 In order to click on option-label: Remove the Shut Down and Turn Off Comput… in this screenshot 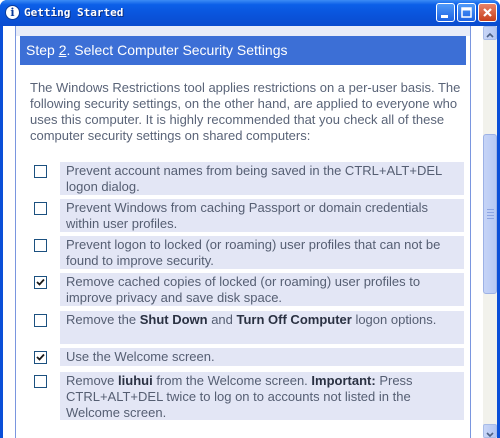, I will do `click(262, 327)`.